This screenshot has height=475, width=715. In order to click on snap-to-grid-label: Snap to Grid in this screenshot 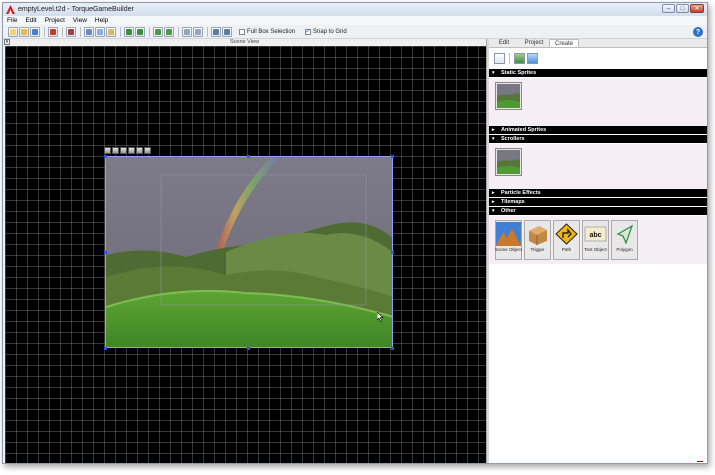, I will do `click(330, 31)`.